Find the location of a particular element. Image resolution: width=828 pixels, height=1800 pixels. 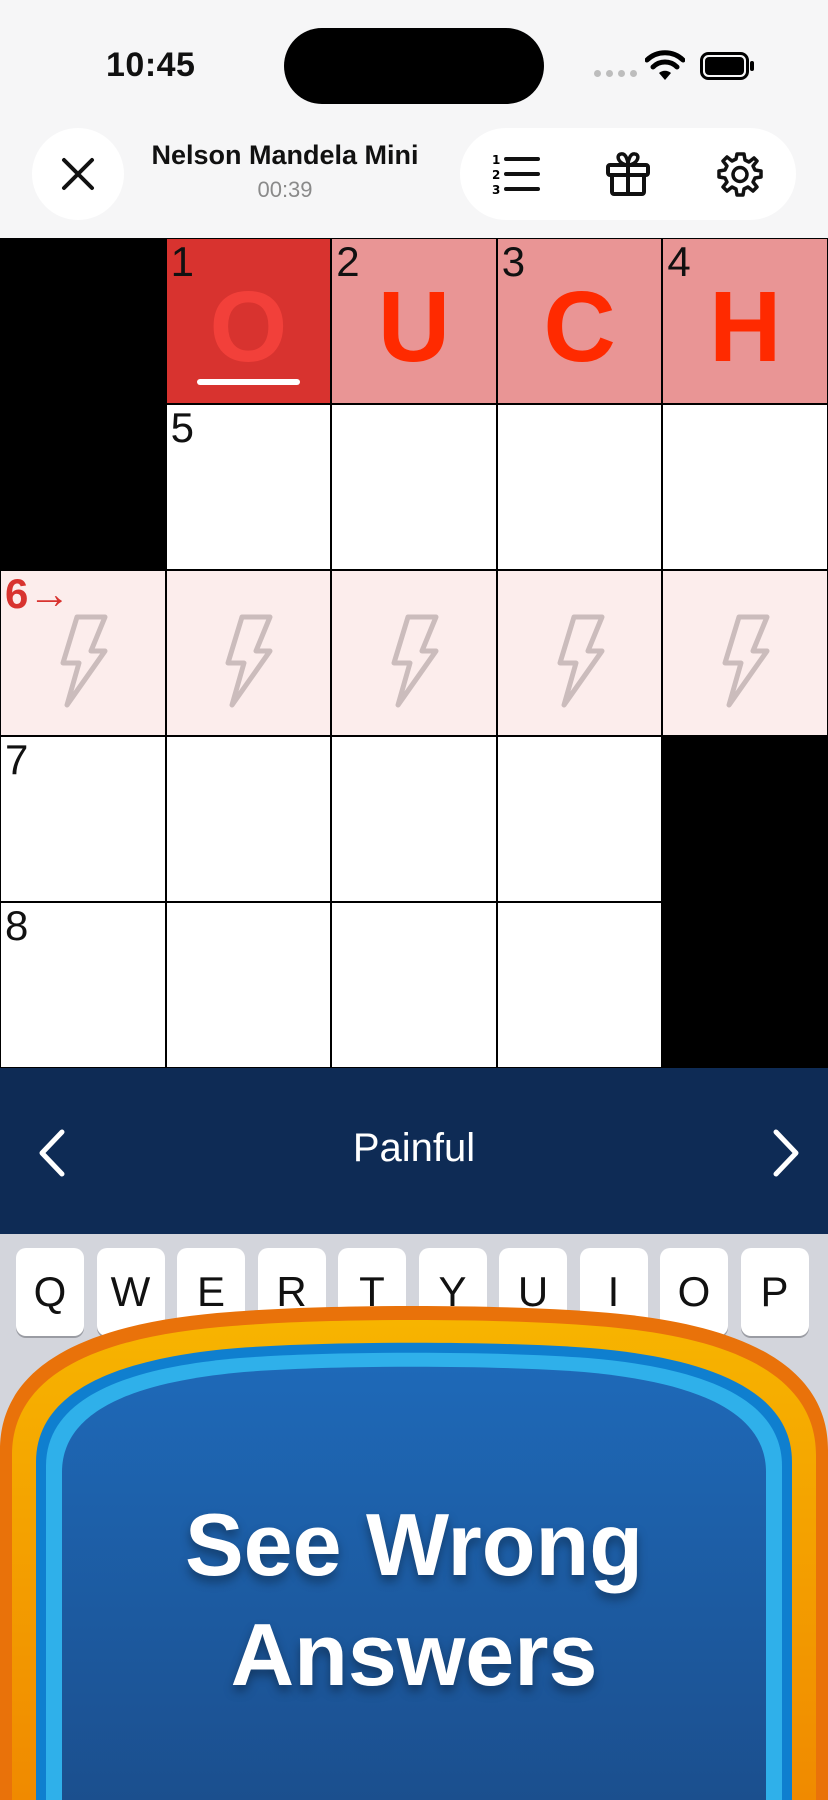

puzzle-header: Nelson Mandela Mini 00:39 1 2 3 is located at coordinates (414, 179).